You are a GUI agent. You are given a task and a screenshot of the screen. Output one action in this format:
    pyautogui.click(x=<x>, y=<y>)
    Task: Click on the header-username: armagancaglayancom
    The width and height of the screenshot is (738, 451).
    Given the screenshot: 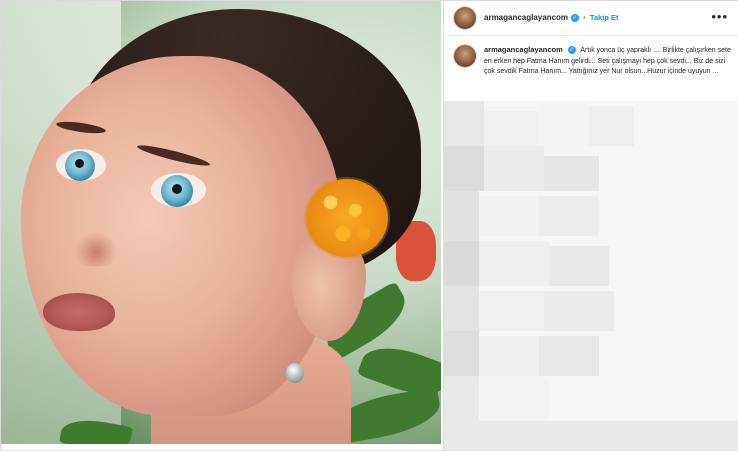 What is the action you would take?
    pyautogui.click(x=526, y=17)
    